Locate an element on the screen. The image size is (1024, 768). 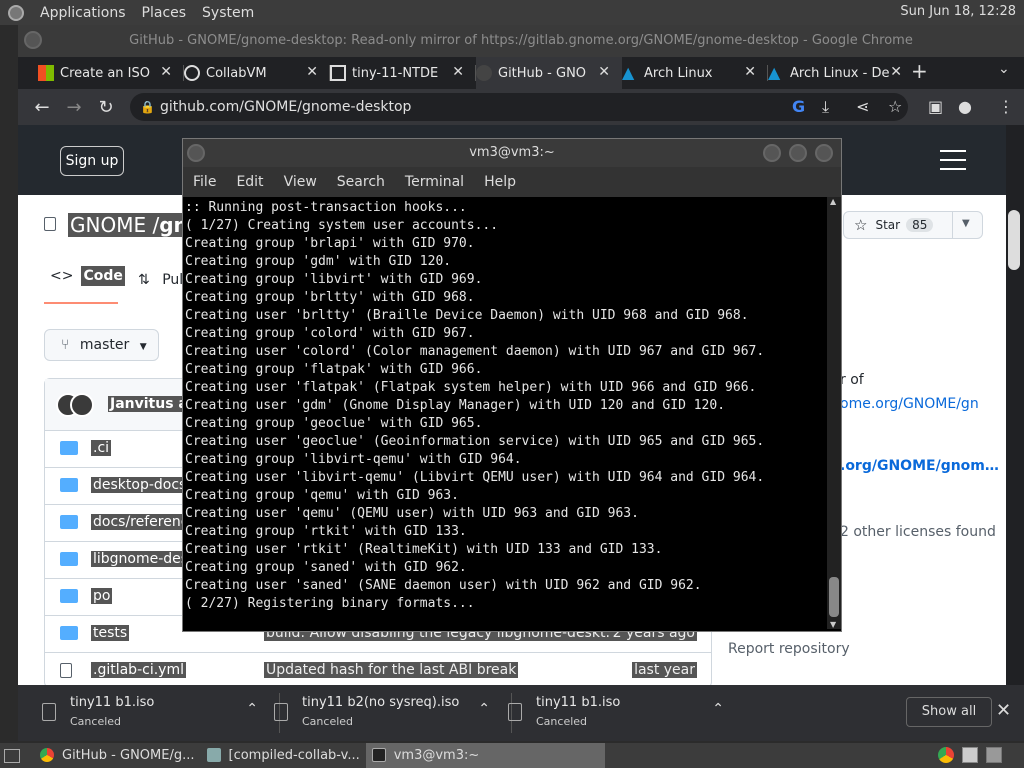
google-lens-icon: G is located at coordinates (798, 106).